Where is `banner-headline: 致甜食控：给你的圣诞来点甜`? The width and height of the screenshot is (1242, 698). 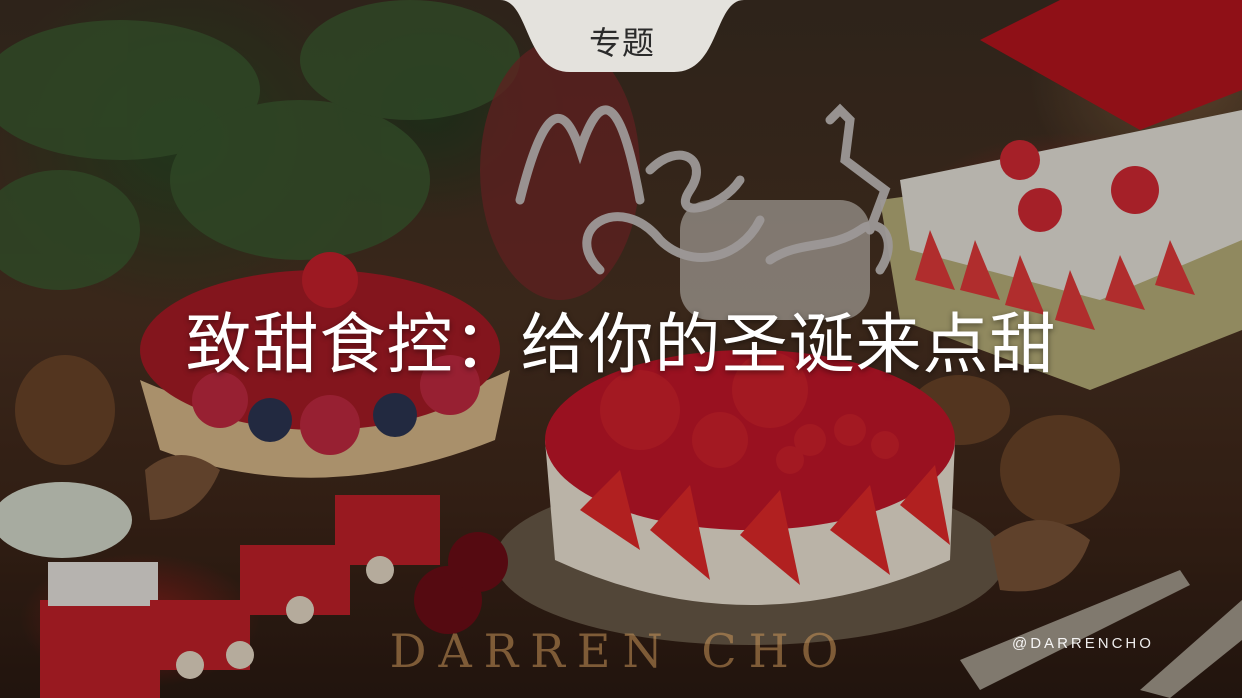
banner-headline: 致甜食控：给你的圣诞来点甜 is located at coordinates (621, 344).